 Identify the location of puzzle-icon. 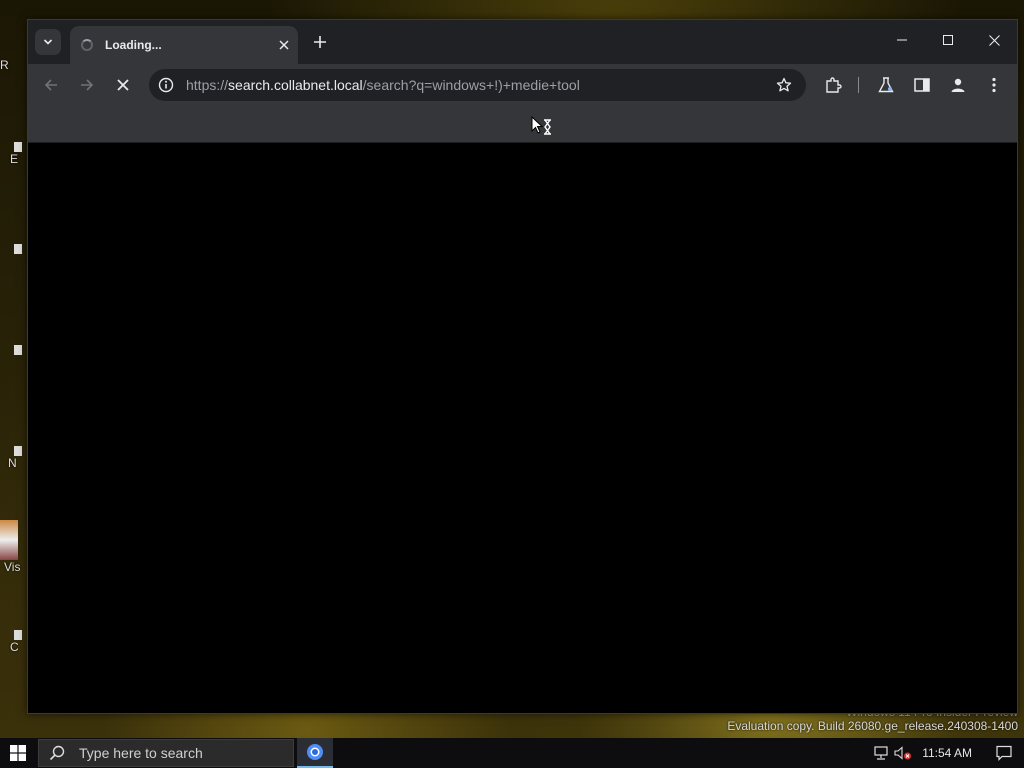
(834, 85).